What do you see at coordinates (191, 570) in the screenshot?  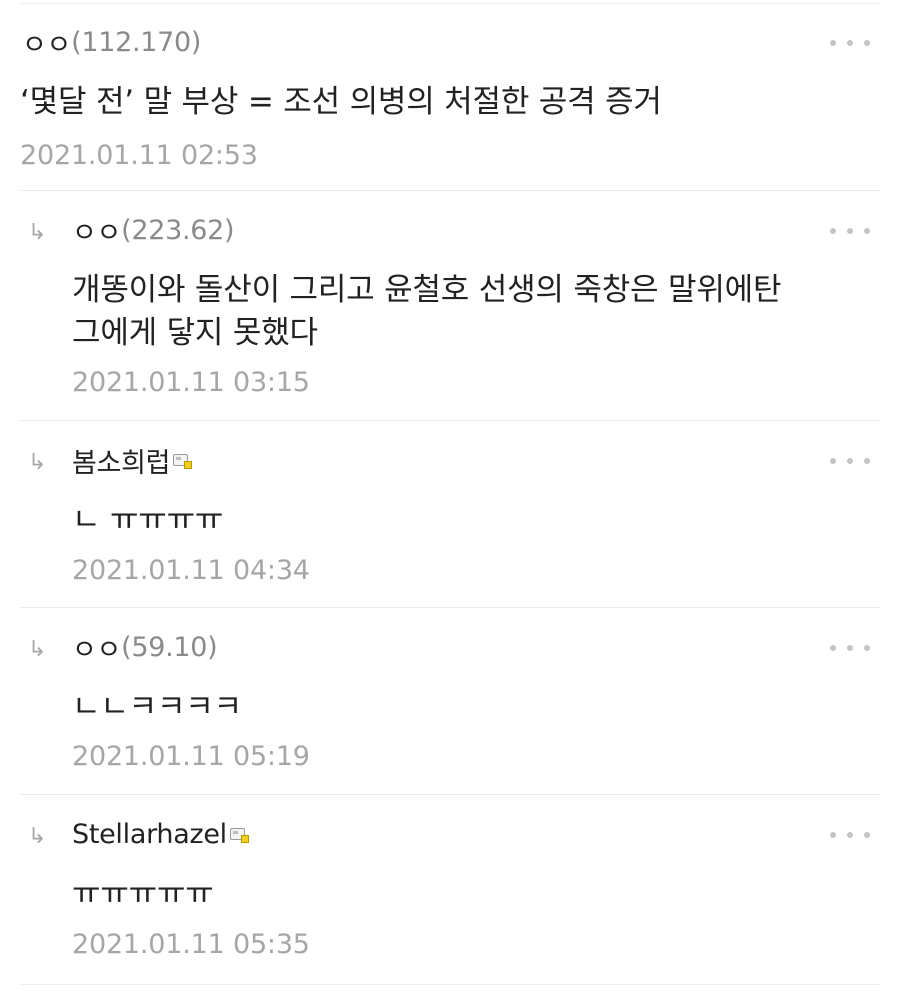 I see `comment-date: 2021.01.11 04:34` at bounding box center [191, 570].